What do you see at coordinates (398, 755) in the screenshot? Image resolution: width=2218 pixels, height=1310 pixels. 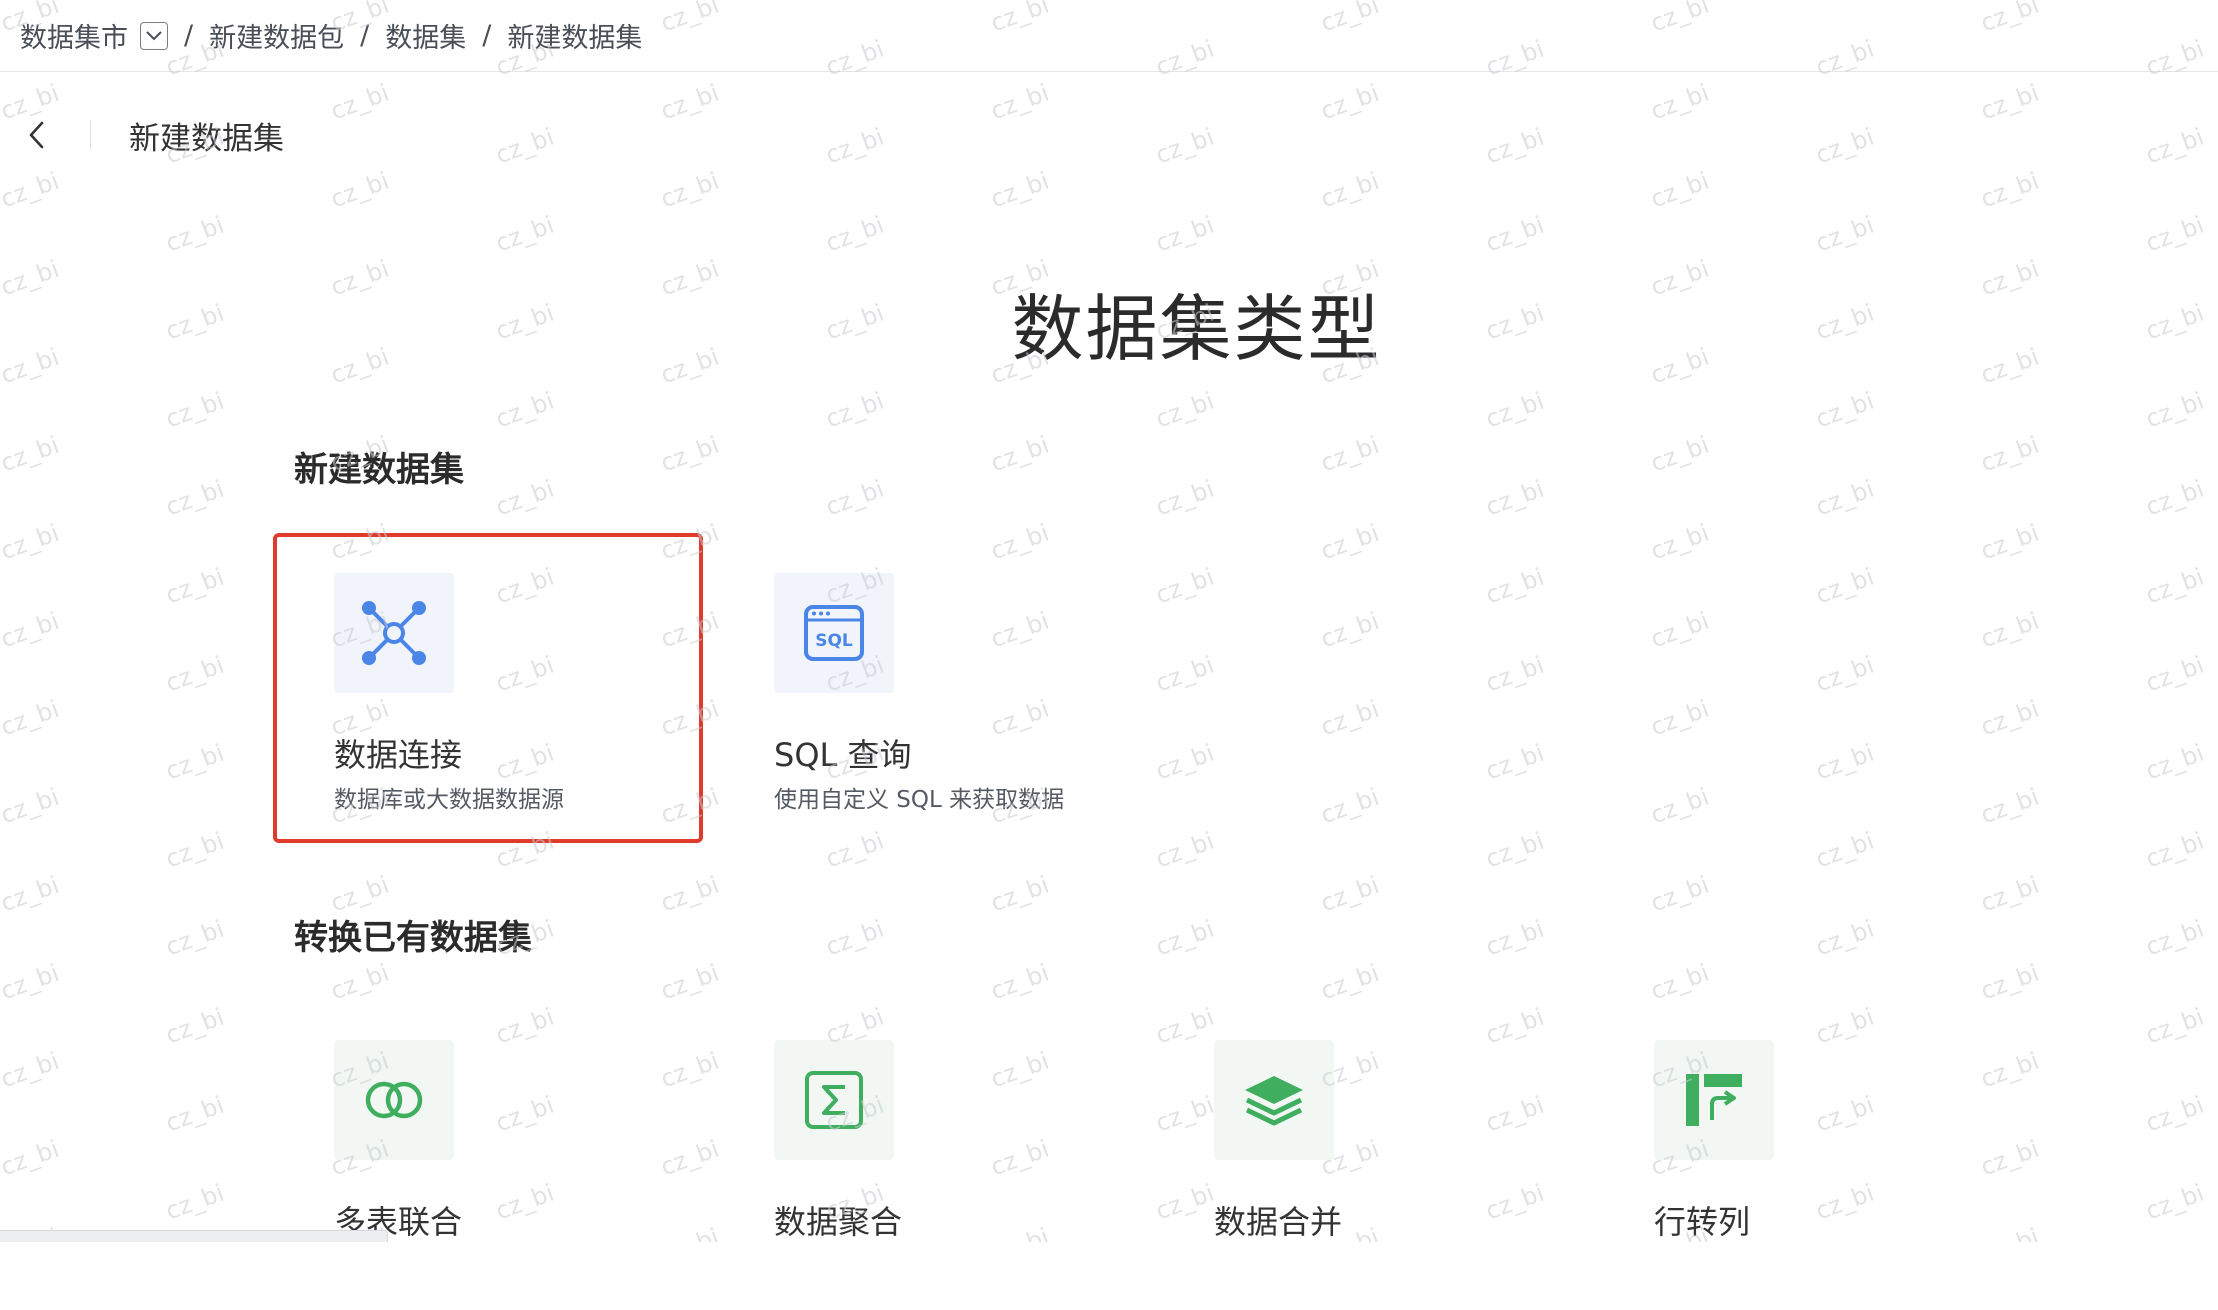 I see `card-title: 数据连接` at bounding box center [398, 755].